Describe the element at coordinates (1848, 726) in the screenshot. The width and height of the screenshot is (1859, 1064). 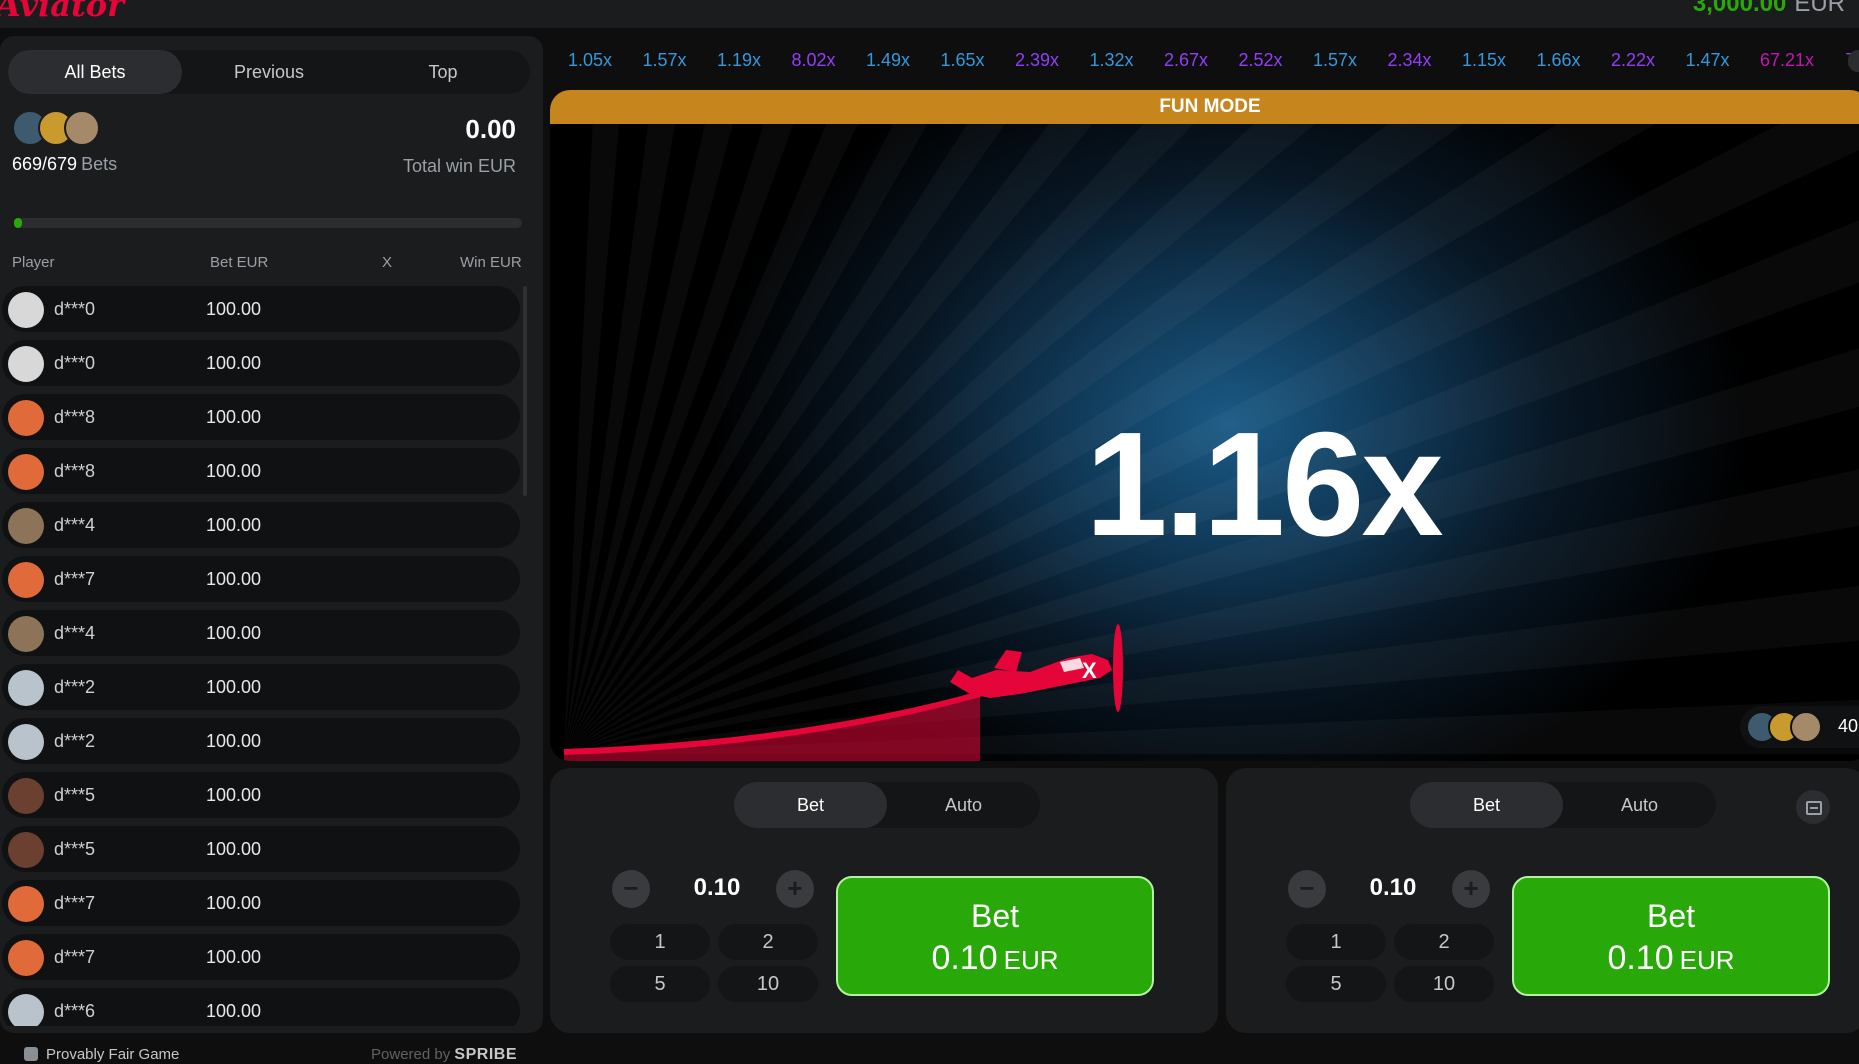
I see `players-count: 40` at that location.